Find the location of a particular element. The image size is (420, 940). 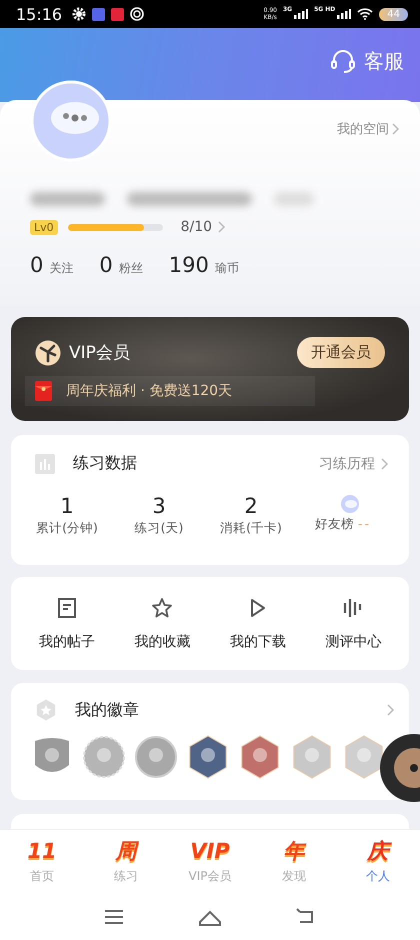

my-space-link: 我的空间 is located at coordinates (363, 129).